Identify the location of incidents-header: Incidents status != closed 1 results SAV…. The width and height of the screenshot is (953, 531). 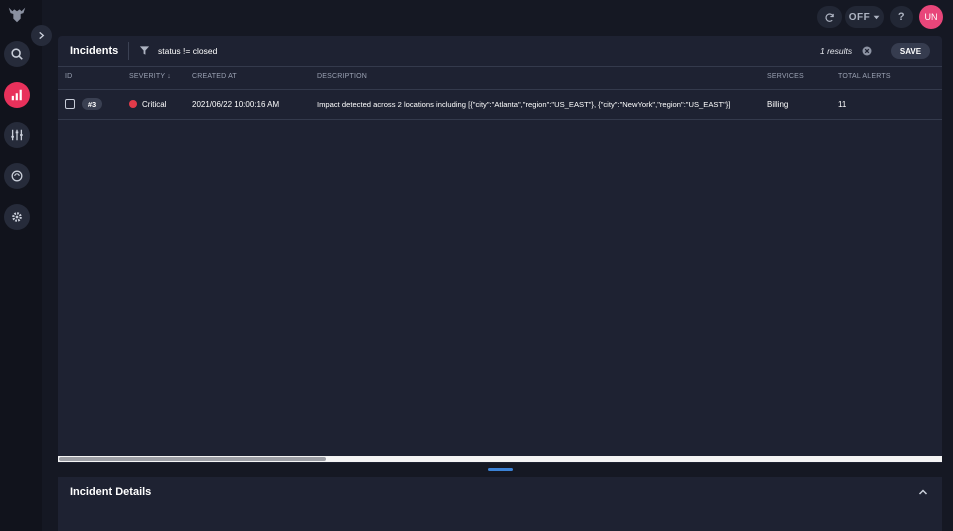
(500, 51).